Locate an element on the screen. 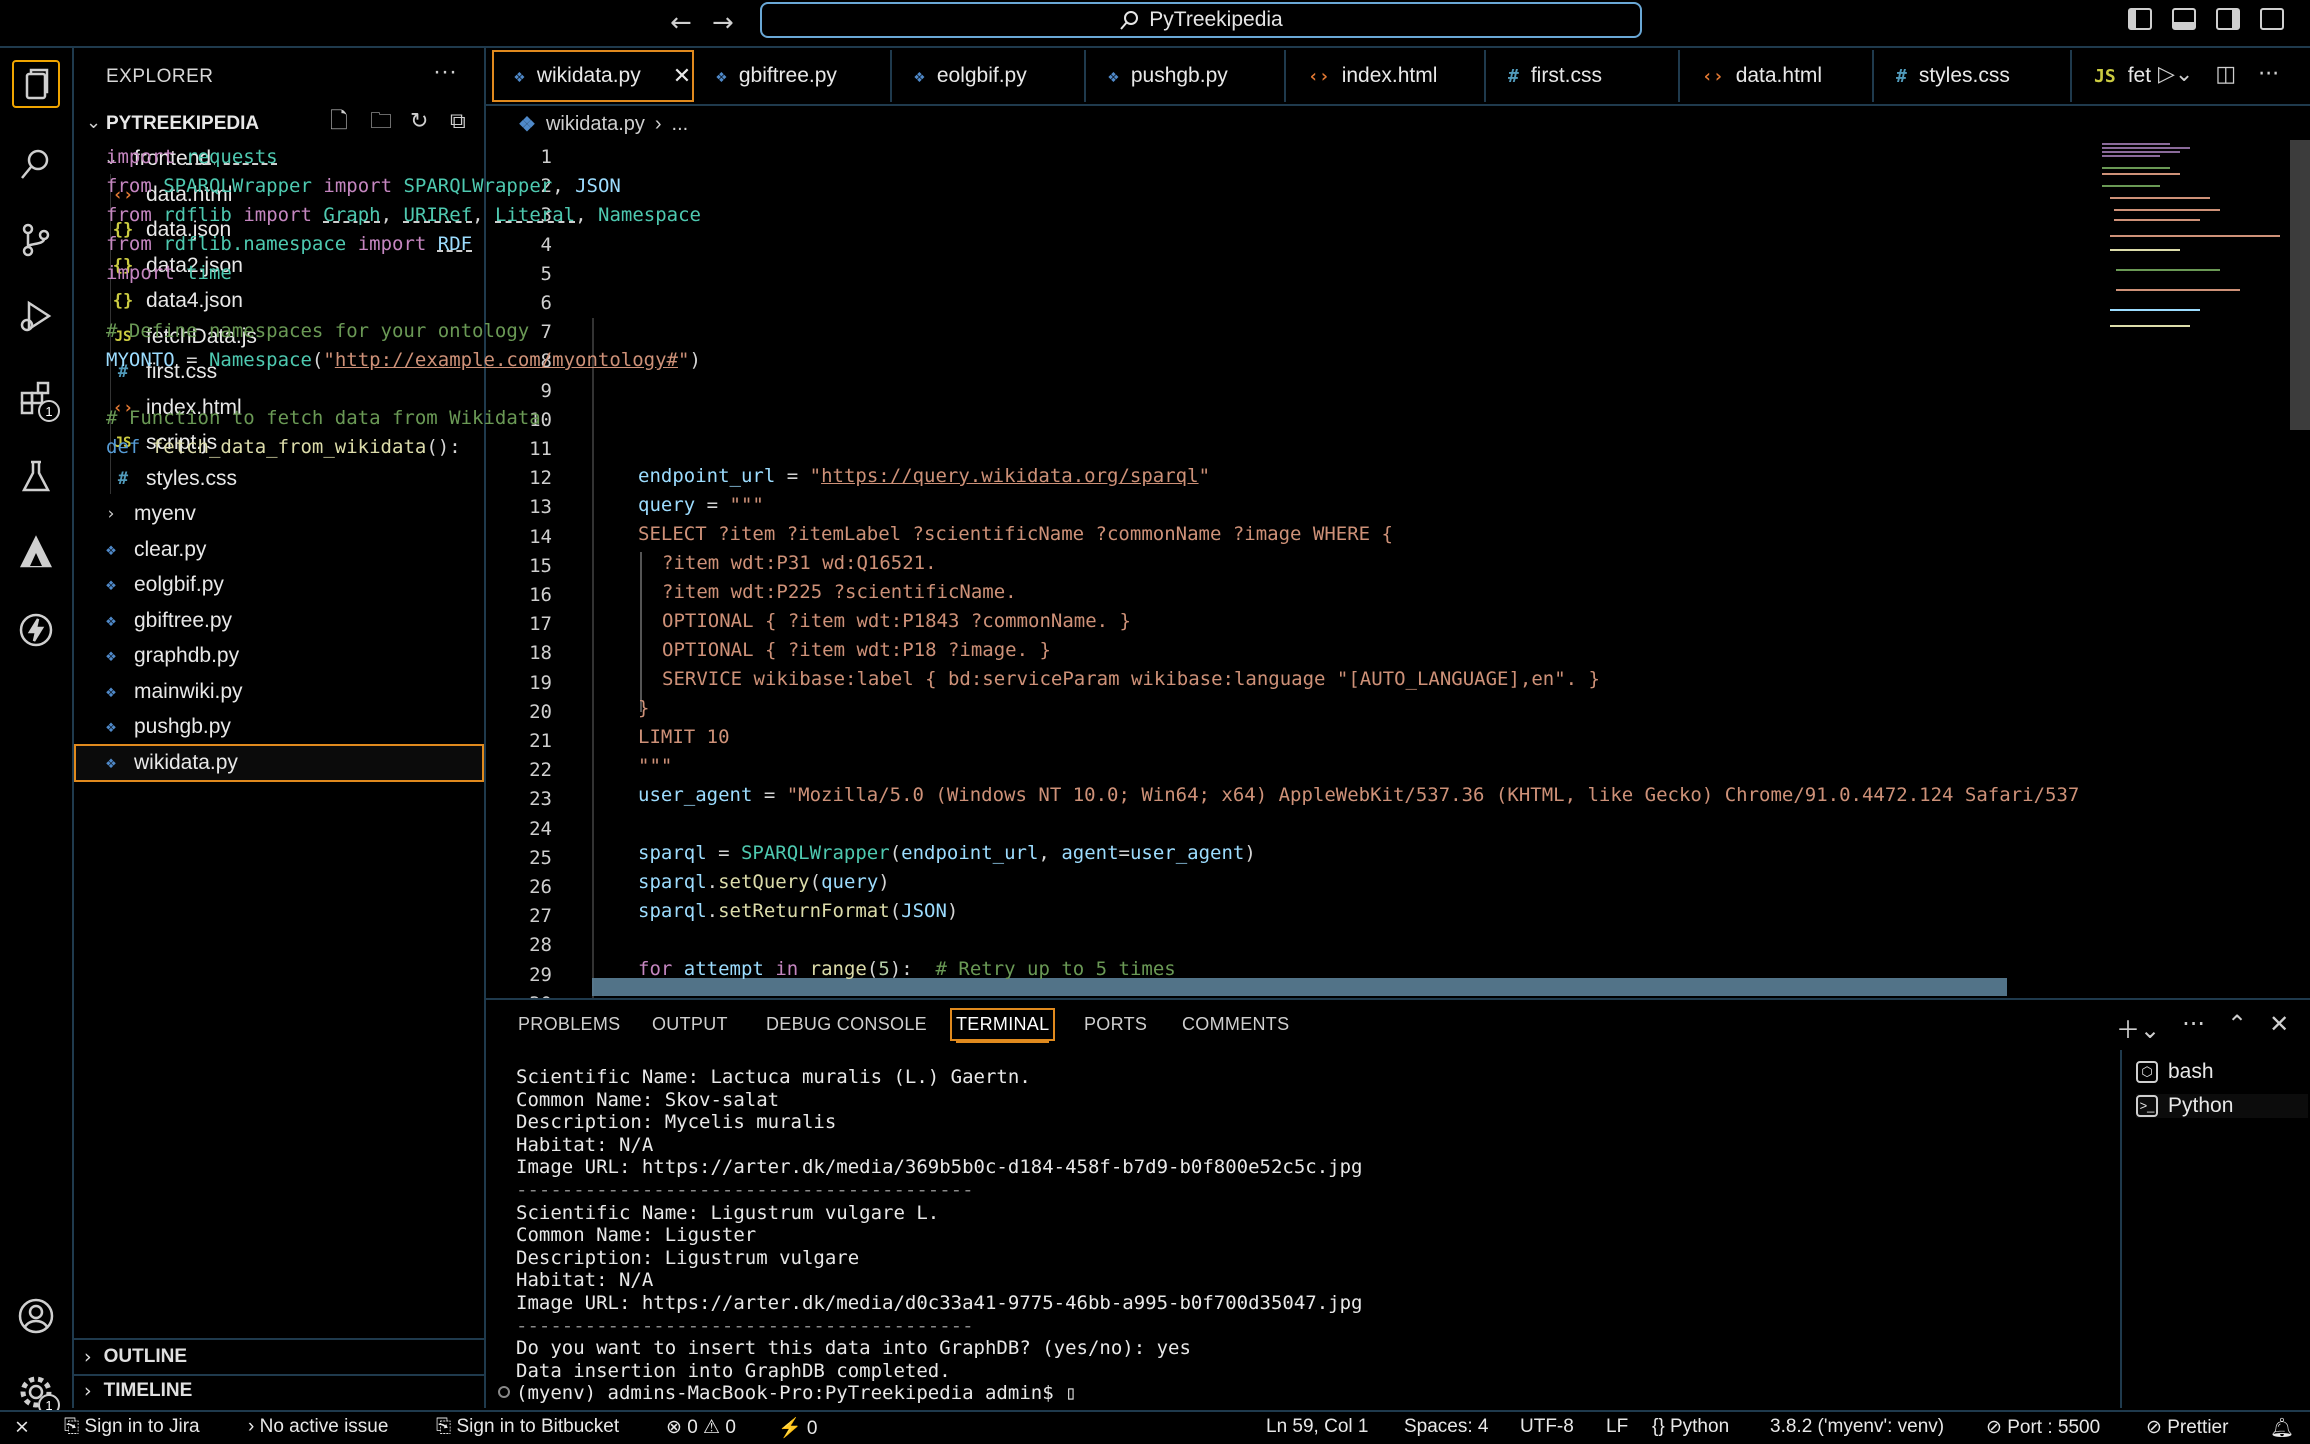 Image resolution: width=2310 pixels, height=1444 pixels. line-number: 28 is located at coordinates (540, 945).